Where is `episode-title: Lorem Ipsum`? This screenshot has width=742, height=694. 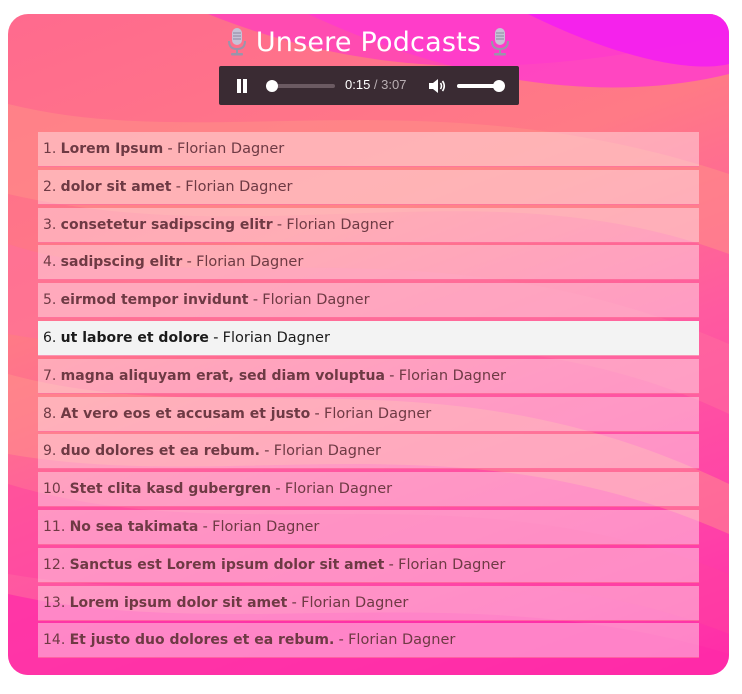 episode-title: Lorem Ipsum is located at coordinates (112, 149).